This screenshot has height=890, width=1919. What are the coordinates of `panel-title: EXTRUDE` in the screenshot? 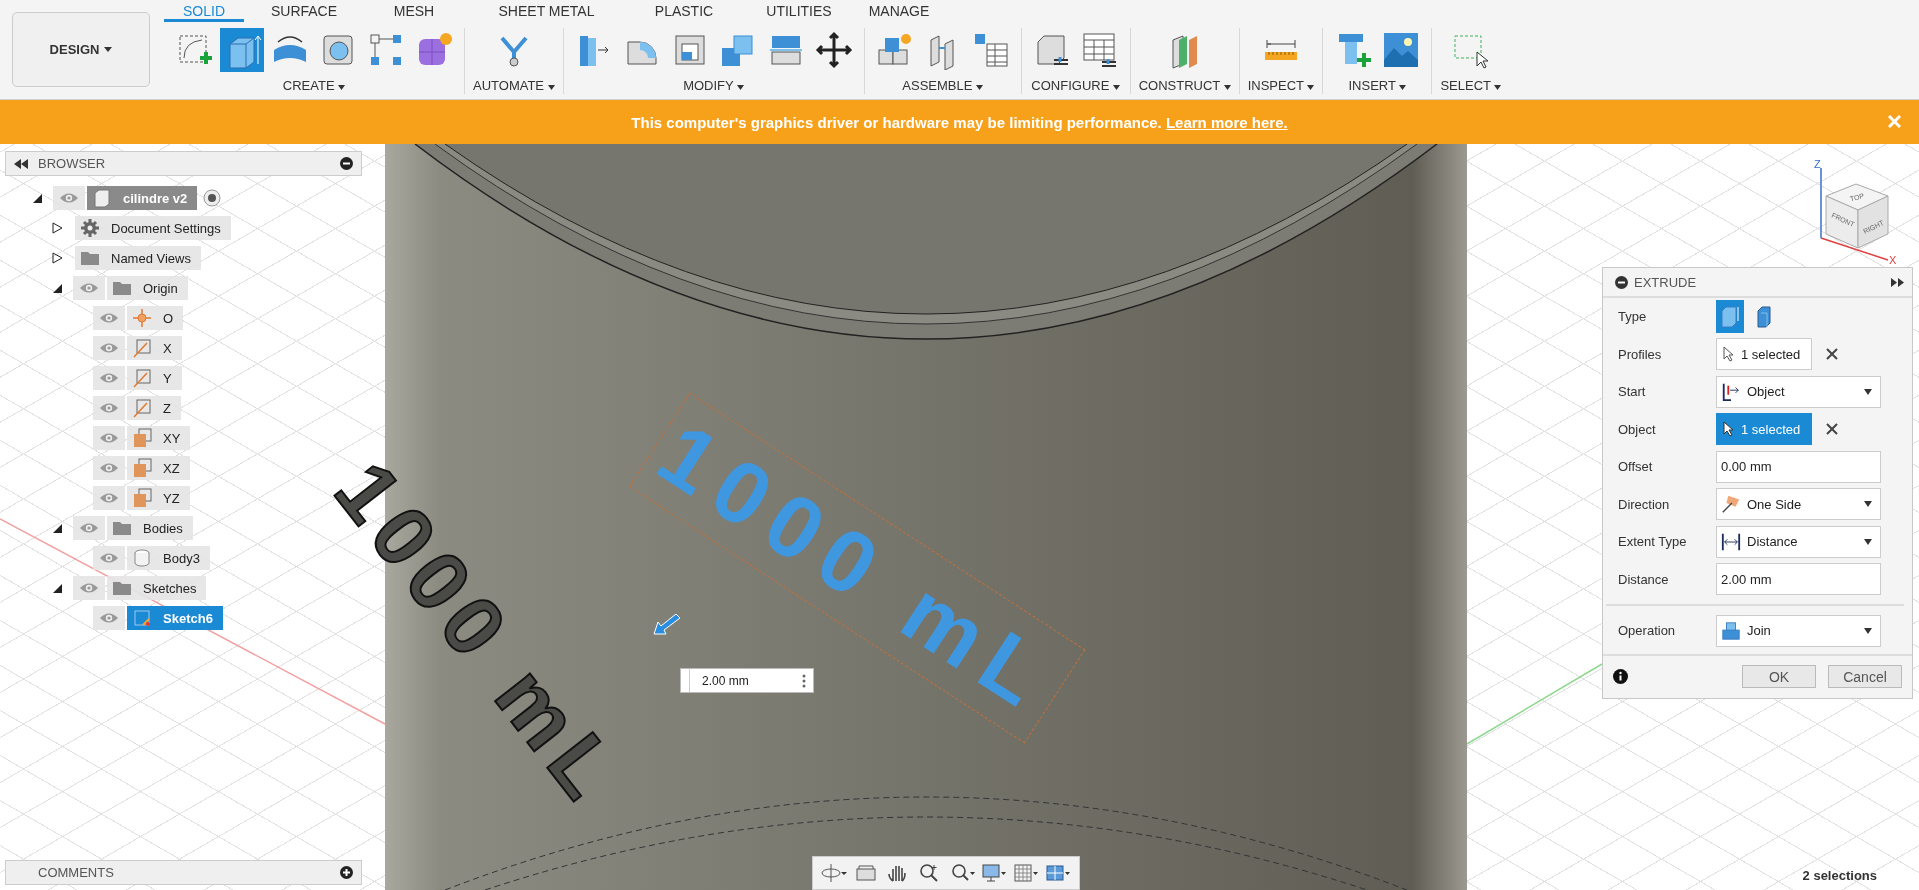 It's located at (1666, 282).